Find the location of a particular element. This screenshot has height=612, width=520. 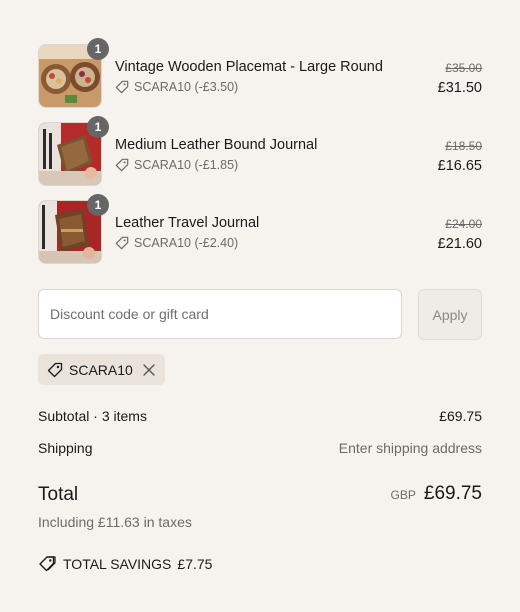

applied-discount-chip: SCARA10 is located at coordinates (101, 369).